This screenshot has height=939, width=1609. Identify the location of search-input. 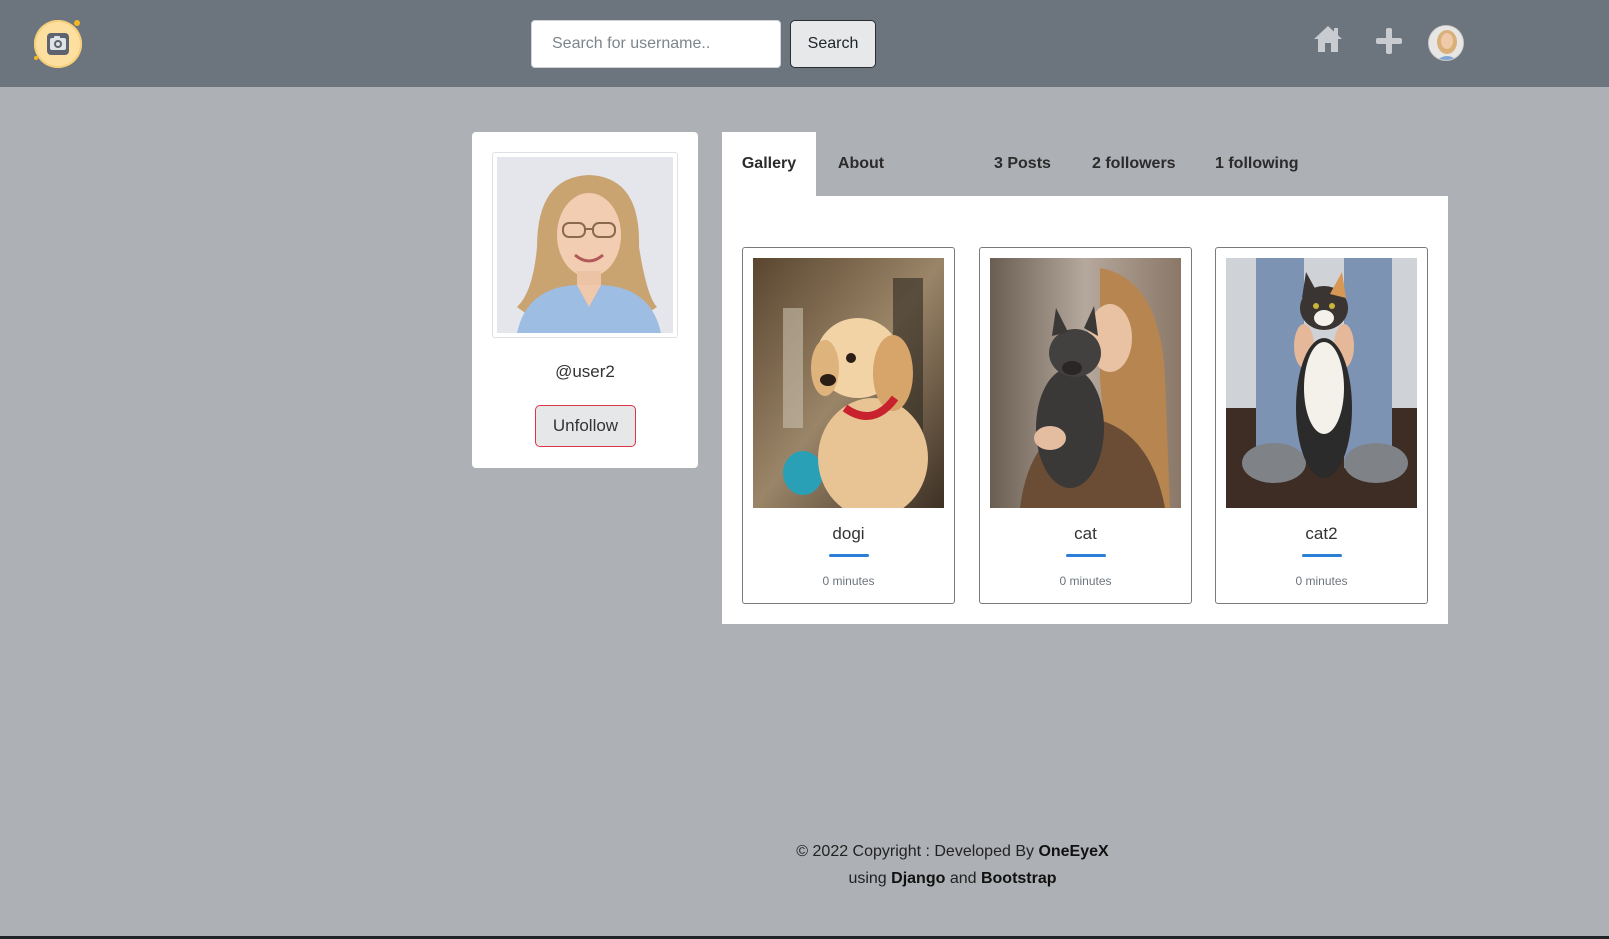
(656, 44).